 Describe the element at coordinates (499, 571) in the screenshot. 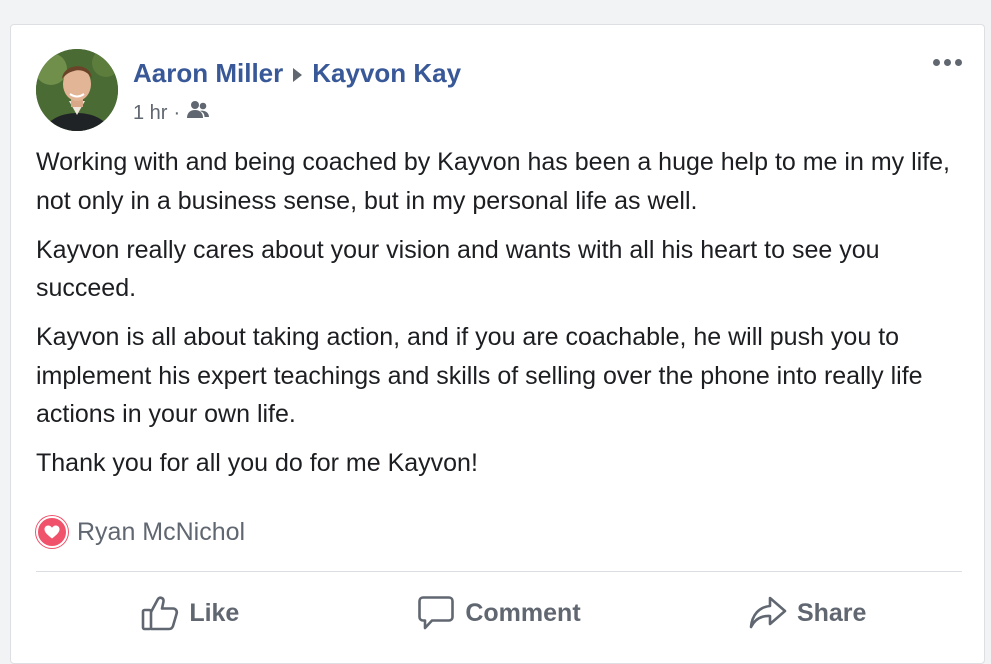

I see `actions-divider` at that location.